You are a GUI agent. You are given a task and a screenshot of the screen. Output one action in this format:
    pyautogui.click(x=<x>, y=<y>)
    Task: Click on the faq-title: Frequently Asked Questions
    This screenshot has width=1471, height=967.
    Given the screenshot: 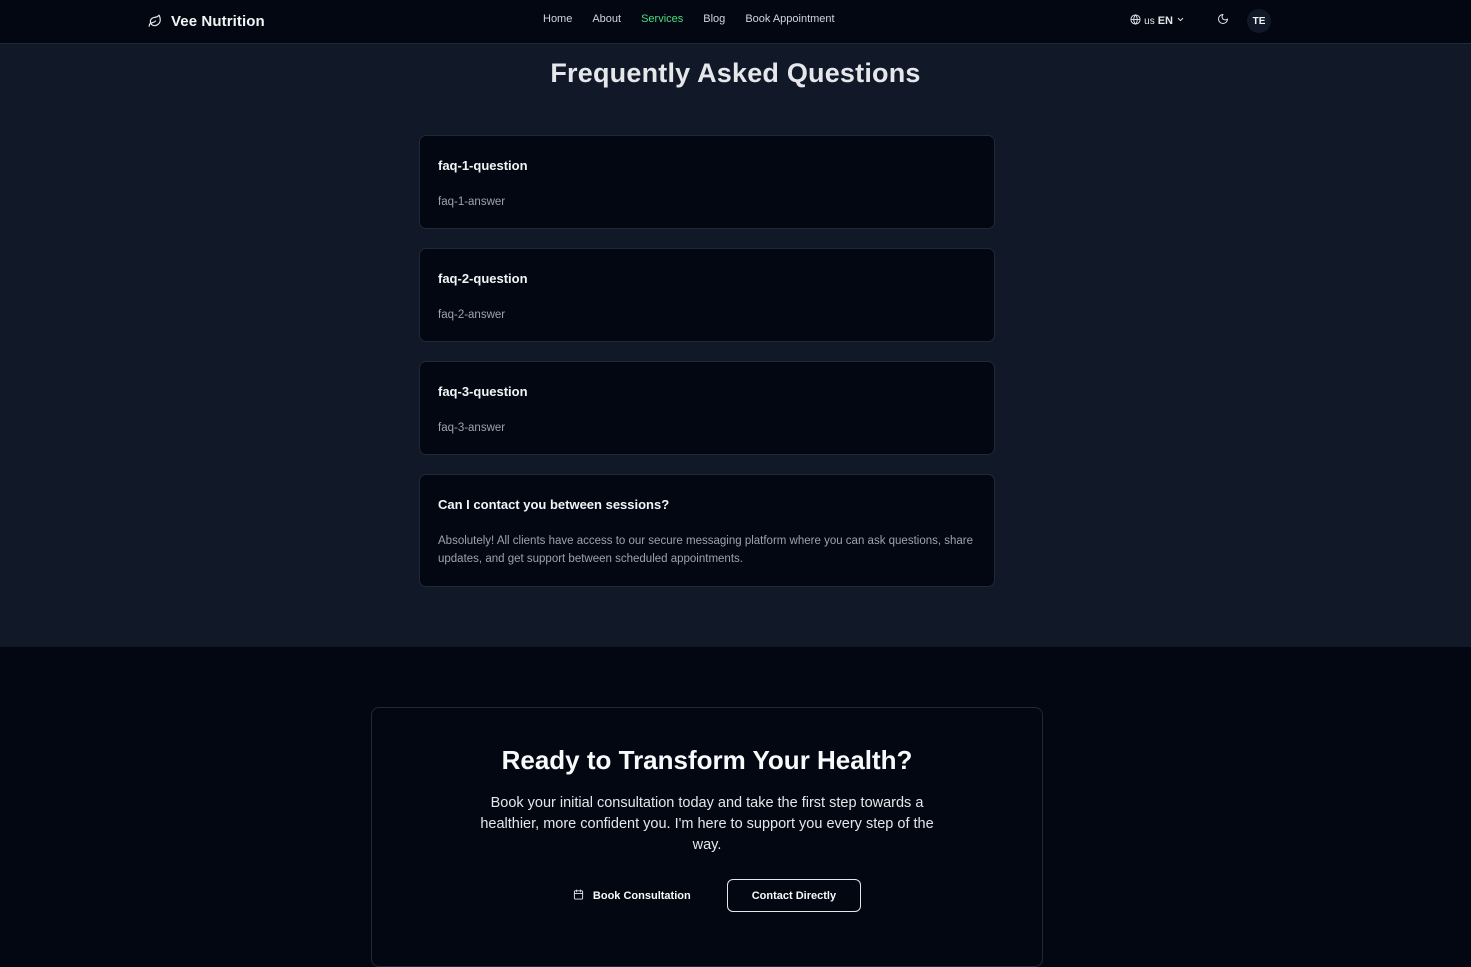 What is the action you would take?
    pyautogui.click(x=735, y=73)
    